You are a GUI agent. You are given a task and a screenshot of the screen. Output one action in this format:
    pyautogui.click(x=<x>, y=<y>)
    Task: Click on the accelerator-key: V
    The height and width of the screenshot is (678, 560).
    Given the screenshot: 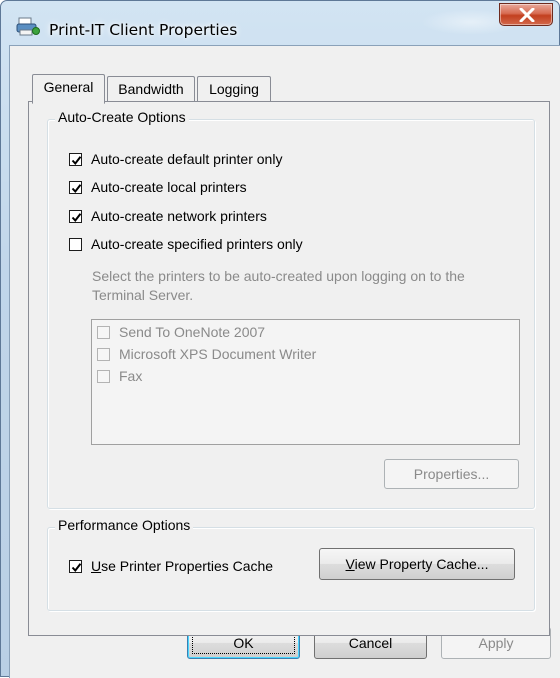 What is the action you would take?
    pyautogui.click(x=350, y=564)
    